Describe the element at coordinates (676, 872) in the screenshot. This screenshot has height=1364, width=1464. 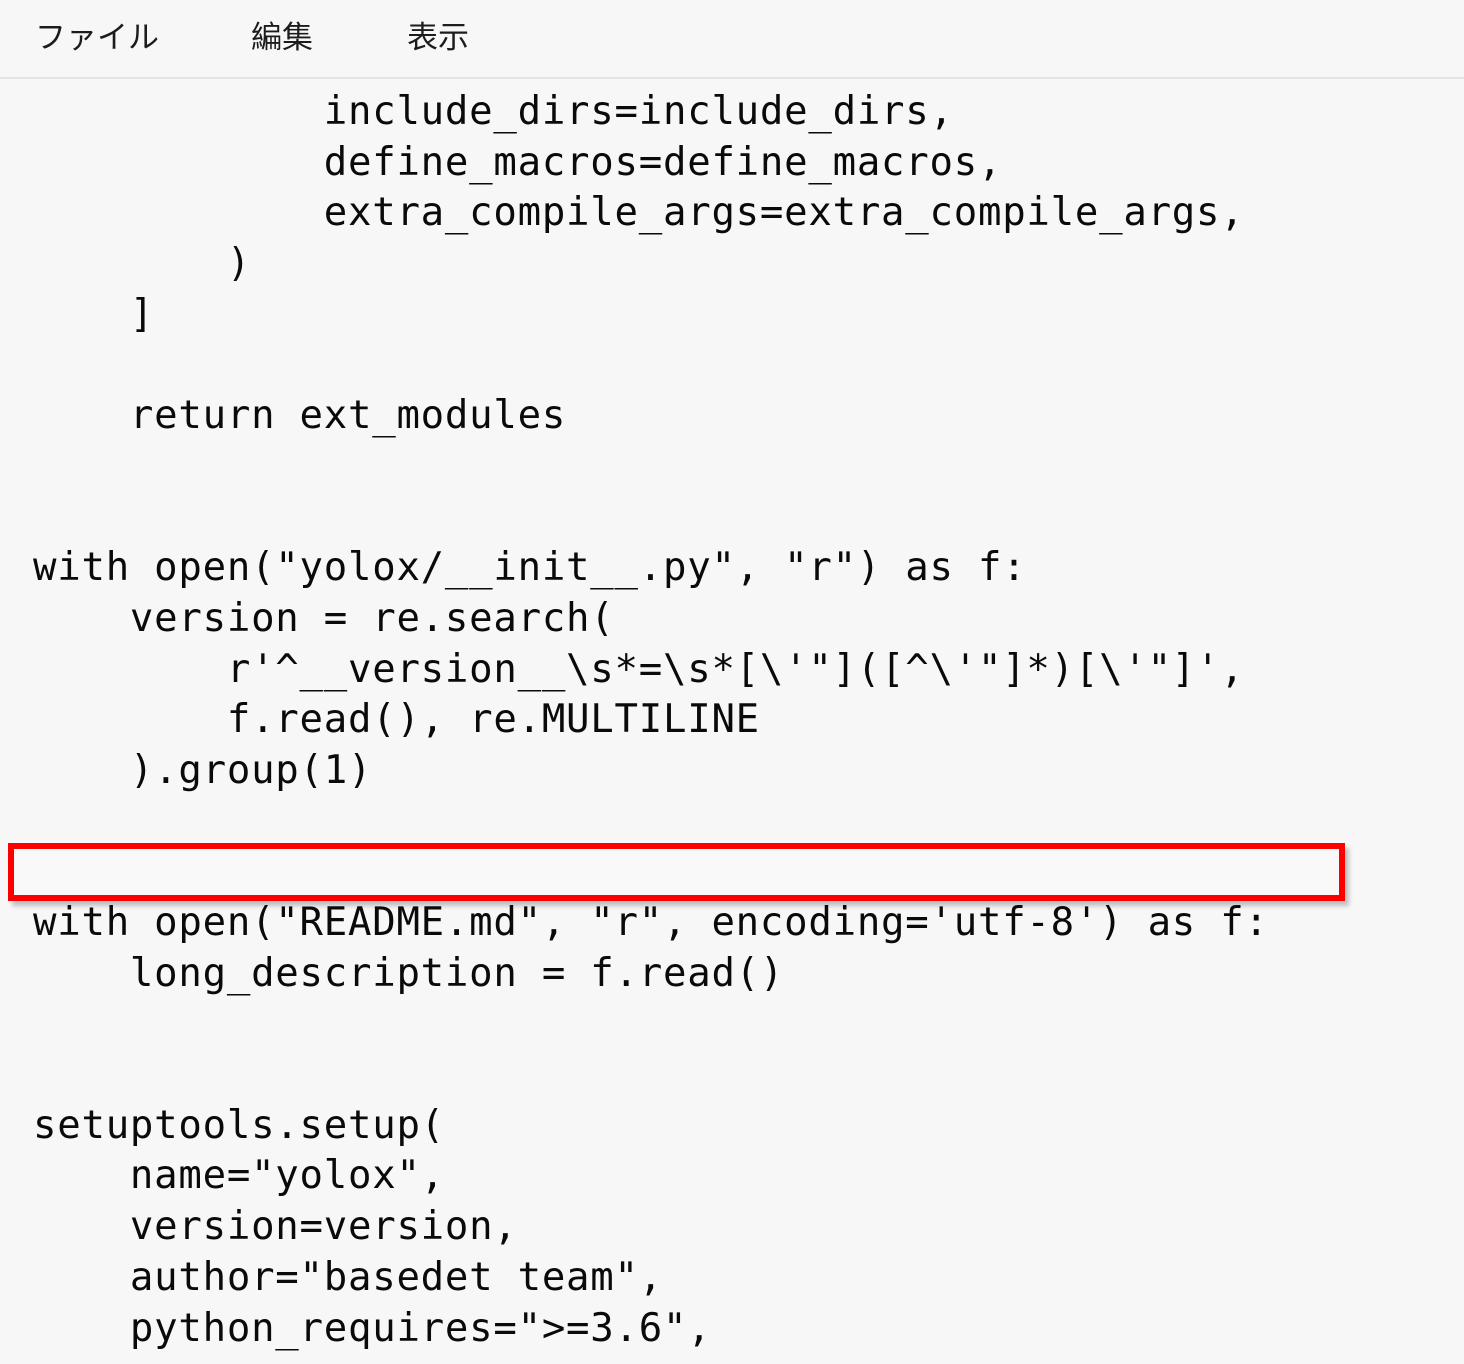
I see `highlight-rectangle` at that location.